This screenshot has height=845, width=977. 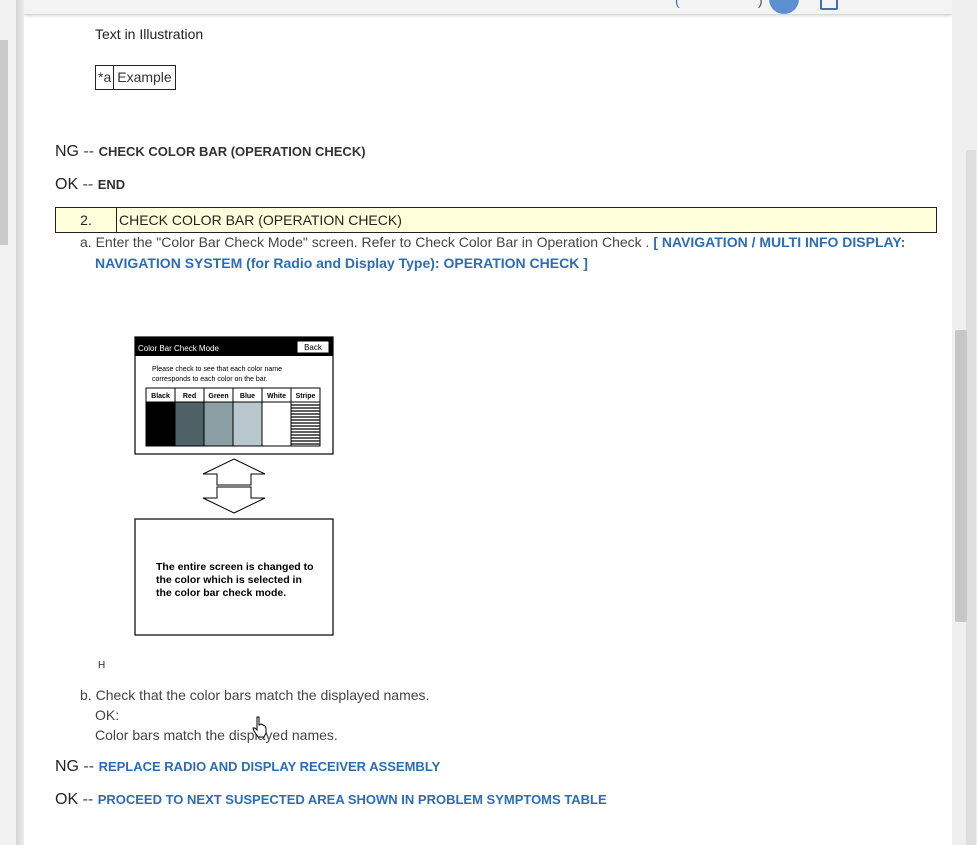 I want to click on illustration-legend: *a Example, so click(x=135, y=77).